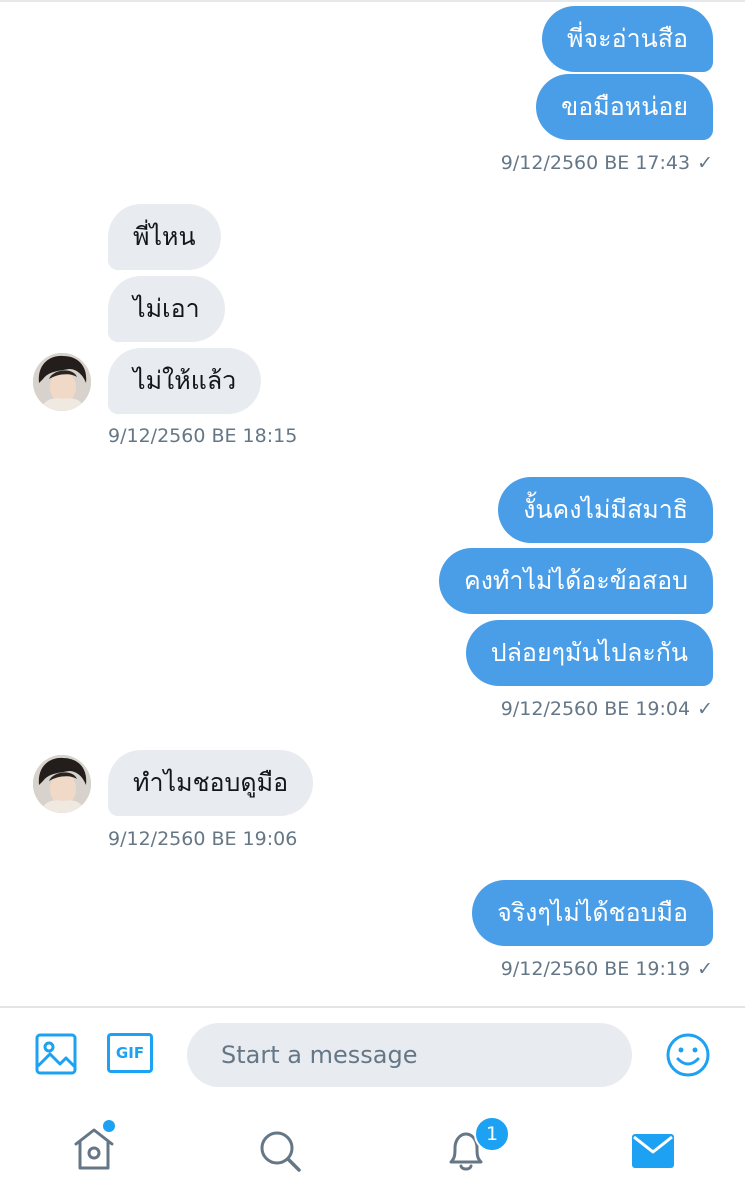 Image resolution: width=745 pixels, height=1200 pixels. I want to click on mail-icon, so click(653, 1151).